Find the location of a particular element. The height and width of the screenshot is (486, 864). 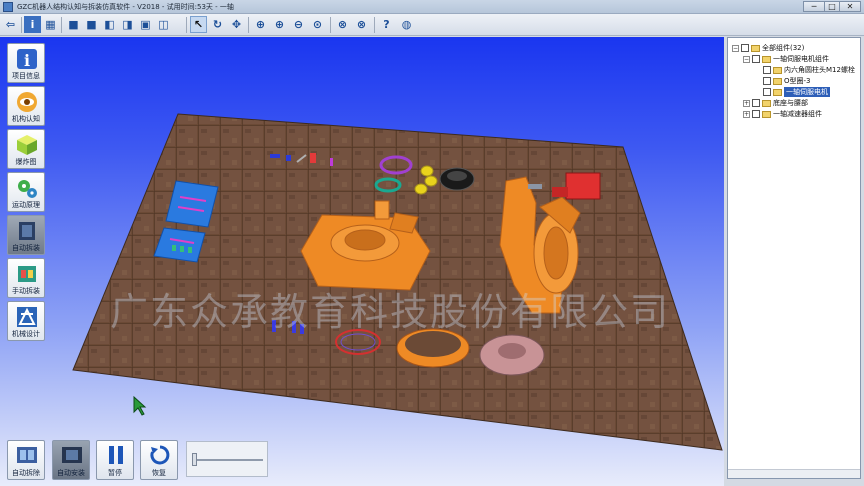

eye-icon is located at coordinates (27, 102).